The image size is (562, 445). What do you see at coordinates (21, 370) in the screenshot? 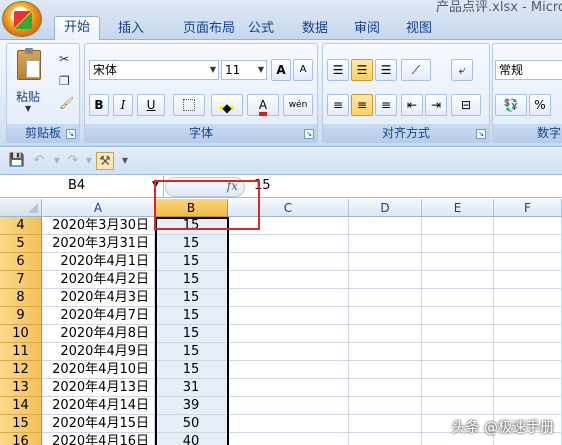
I see `row-header: 12` at bounding box center [21, 370].